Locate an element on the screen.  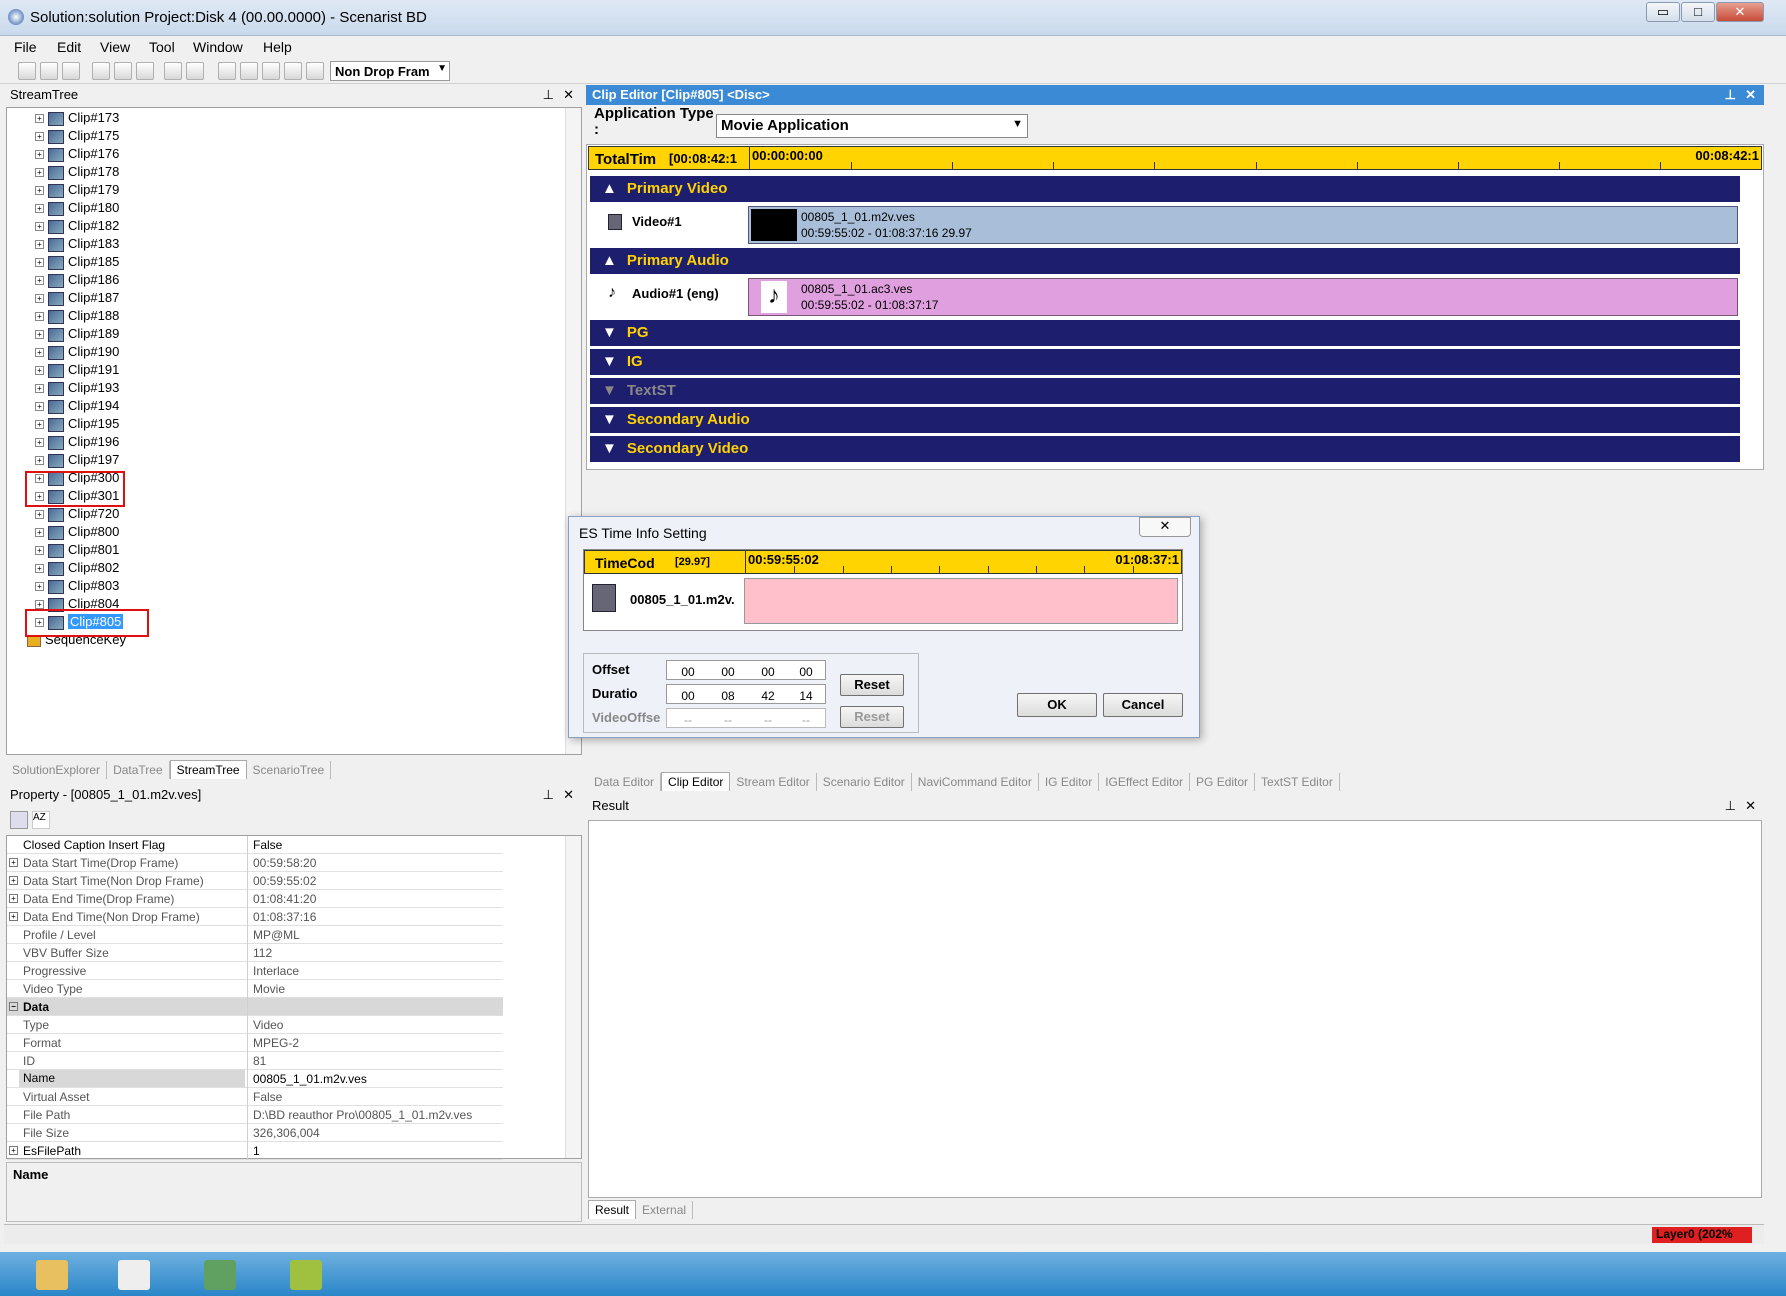
tree-item-clip: + Clip#183 is located at coordinates (77, 245).